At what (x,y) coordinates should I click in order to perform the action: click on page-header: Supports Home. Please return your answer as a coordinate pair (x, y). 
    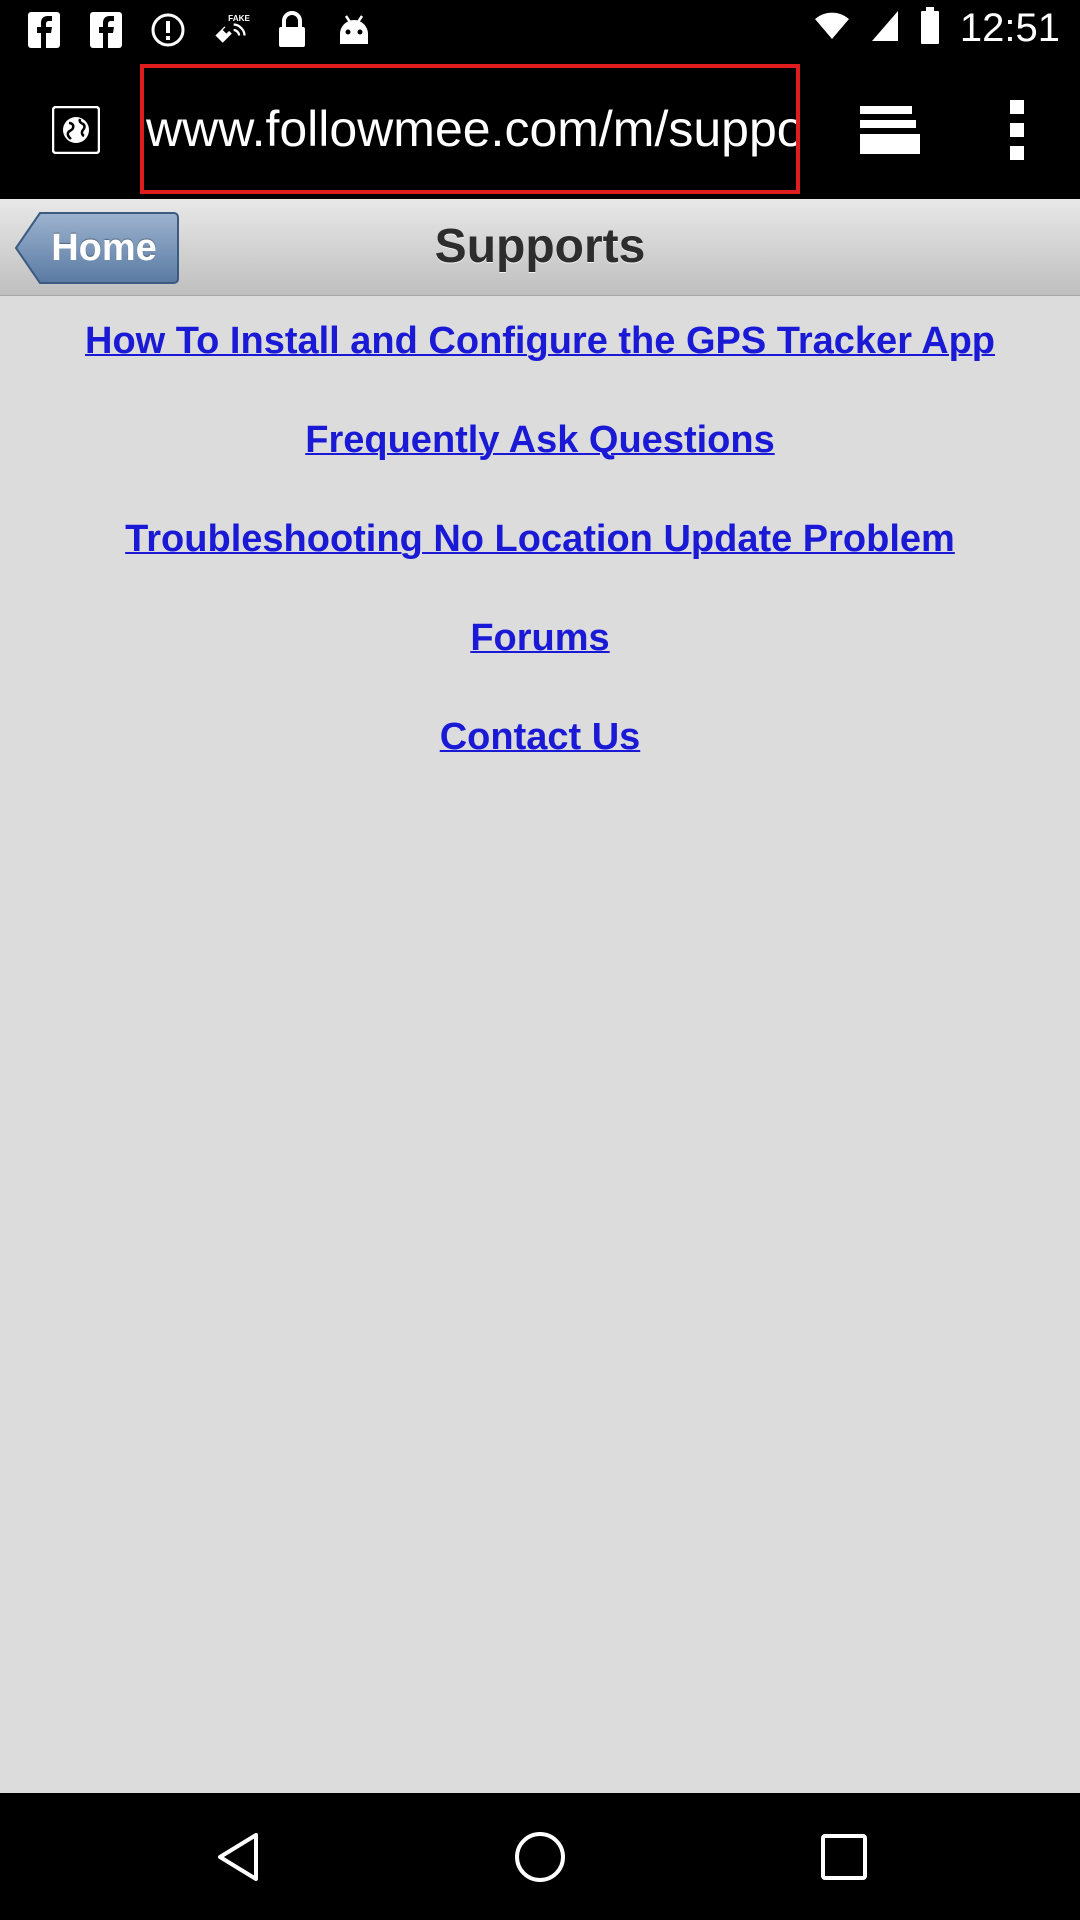
    Looking at the image, I should click on (540, 247).